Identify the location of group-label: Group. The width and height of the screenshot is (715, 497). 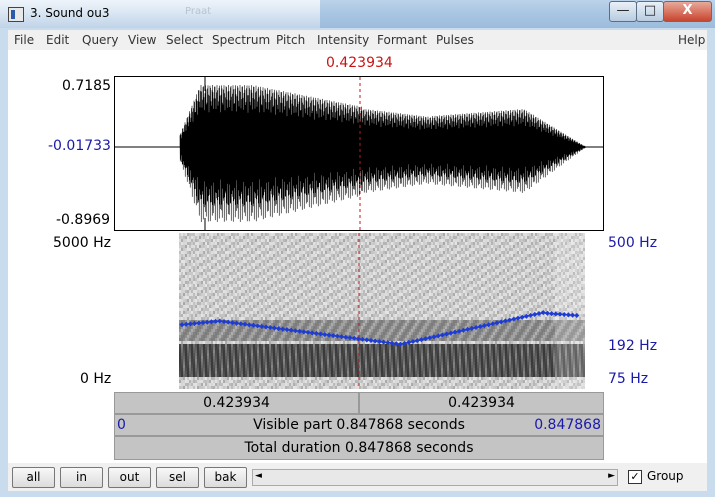
(665, 476).